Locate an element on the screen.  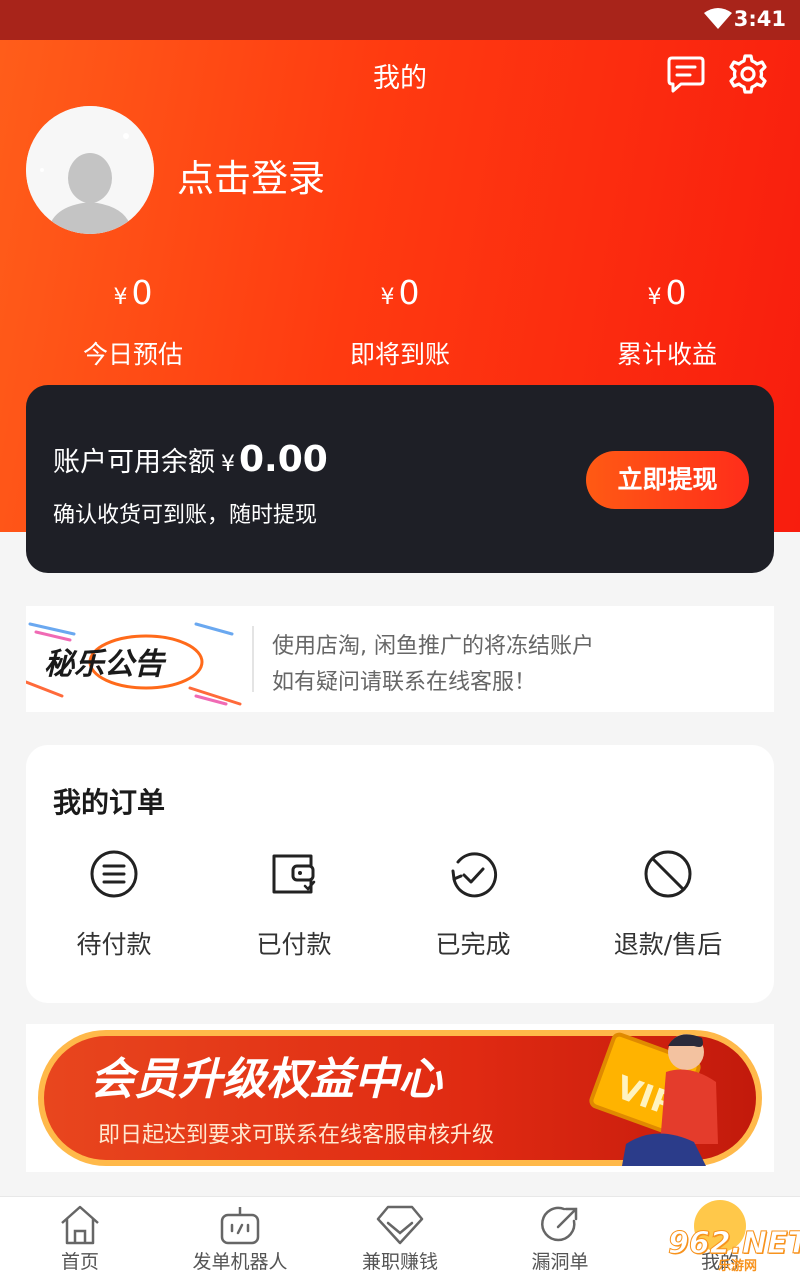
wifi-icon is located at coordinates (718, 18).